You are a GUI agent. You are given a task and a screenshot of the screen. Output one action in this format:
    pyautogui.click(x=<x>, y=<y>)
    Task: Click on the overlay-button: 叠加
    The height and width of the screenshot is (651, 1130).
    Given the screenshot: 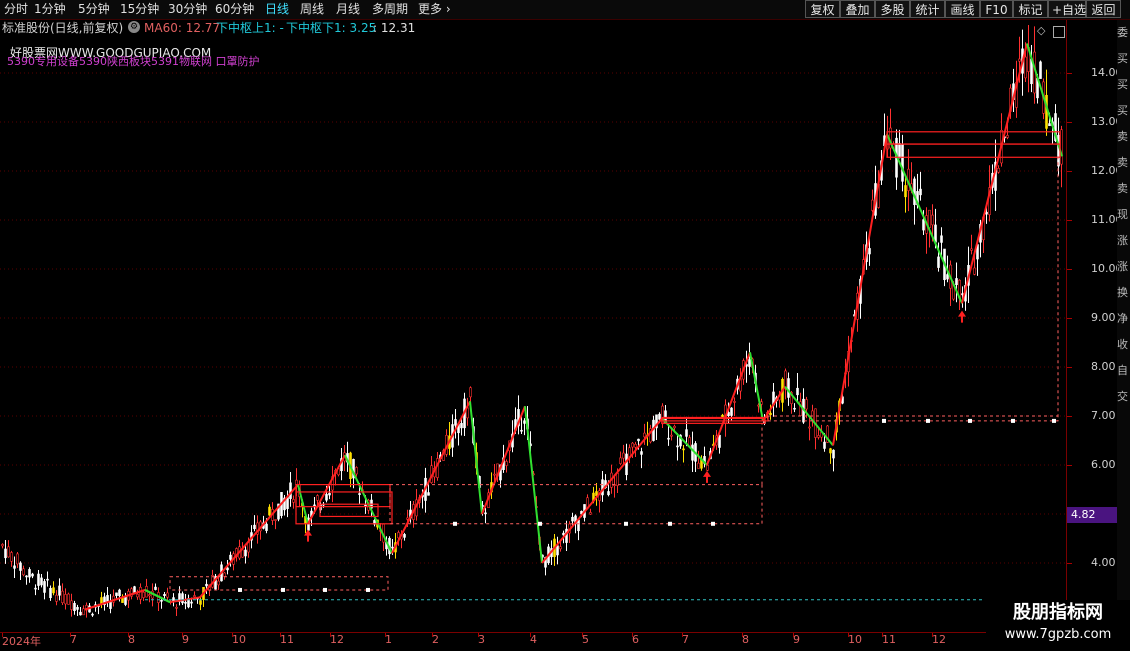 What is the action you would take?
    pyautogui.click(x=857, y=9)
    